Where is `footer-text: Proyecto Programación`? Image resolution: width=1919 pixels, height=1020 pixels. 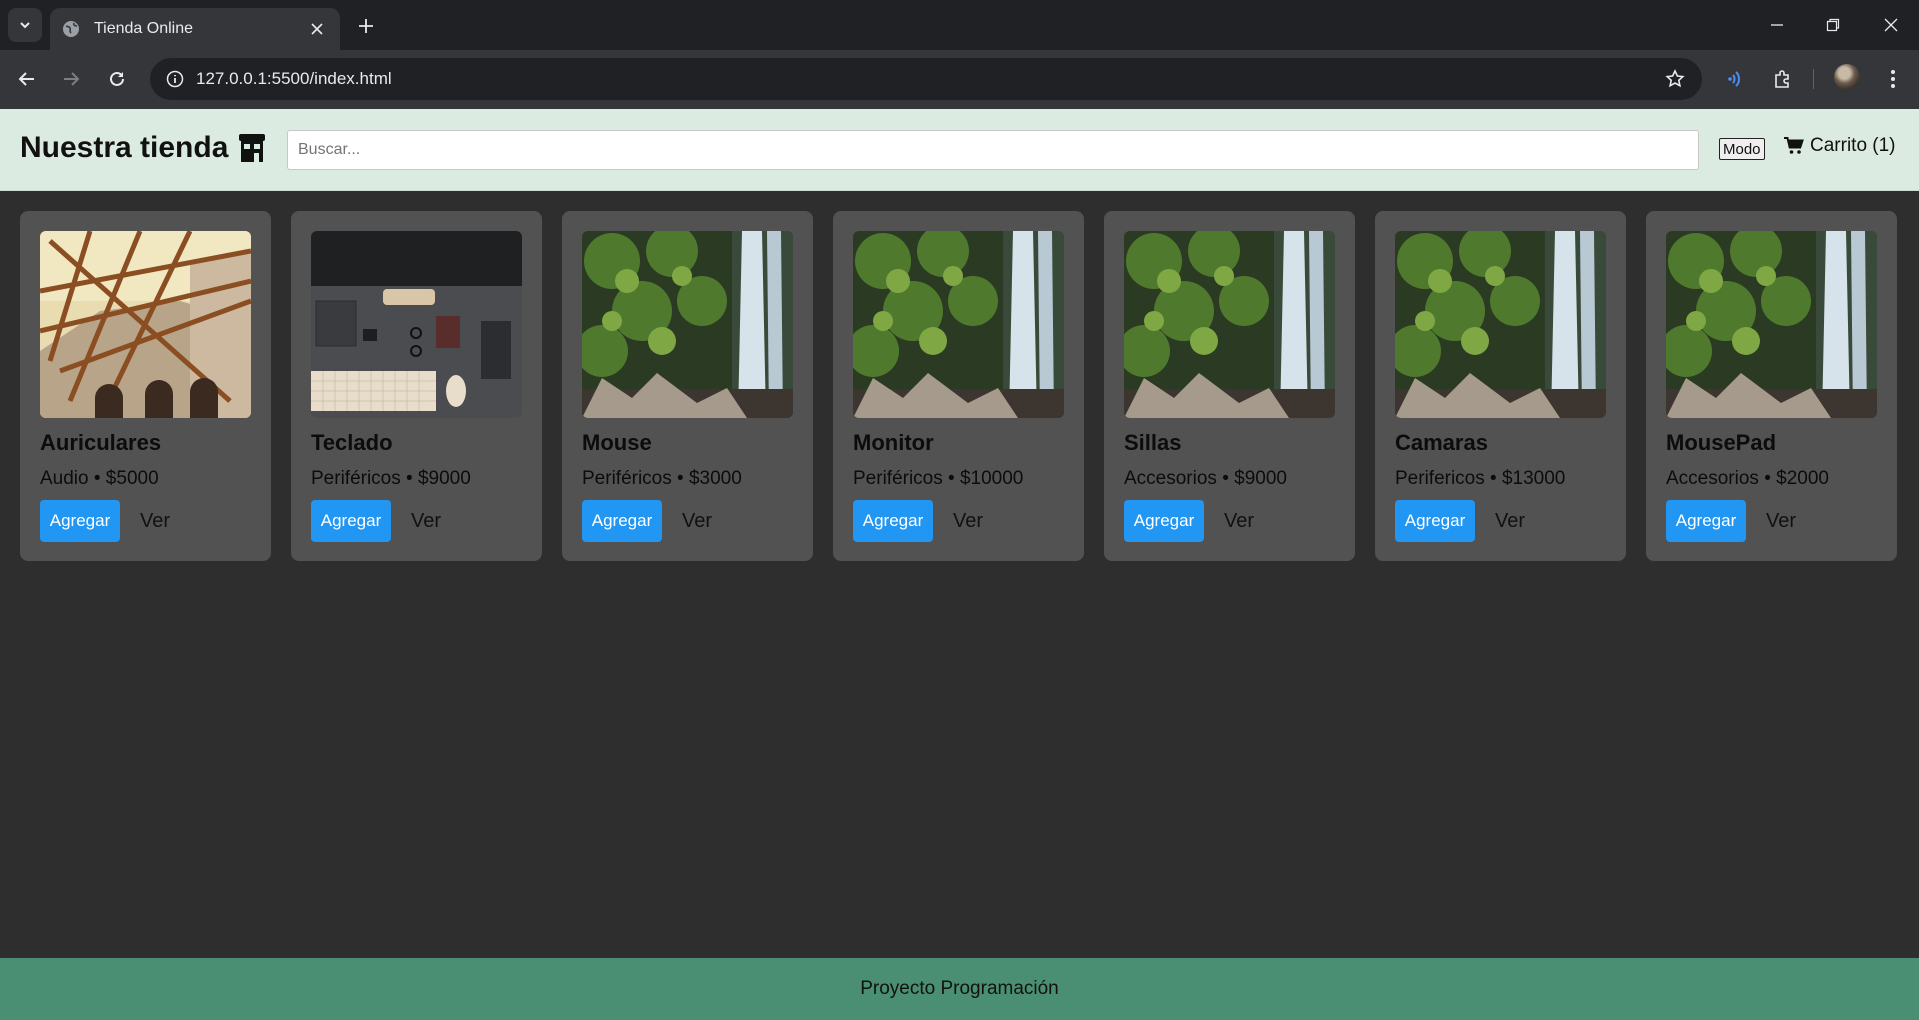 footer-text: Proyecto Programación is located at coordinates (959, 988).